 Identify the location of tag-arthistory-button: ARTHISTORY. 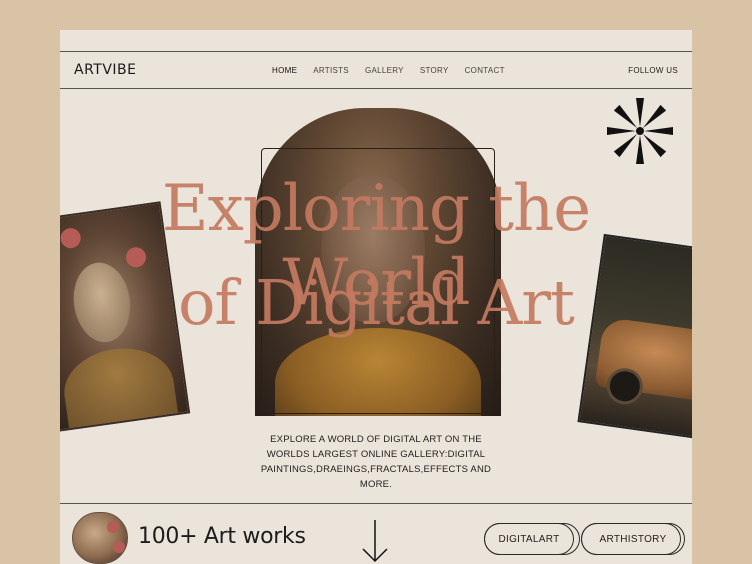
(633, 539).